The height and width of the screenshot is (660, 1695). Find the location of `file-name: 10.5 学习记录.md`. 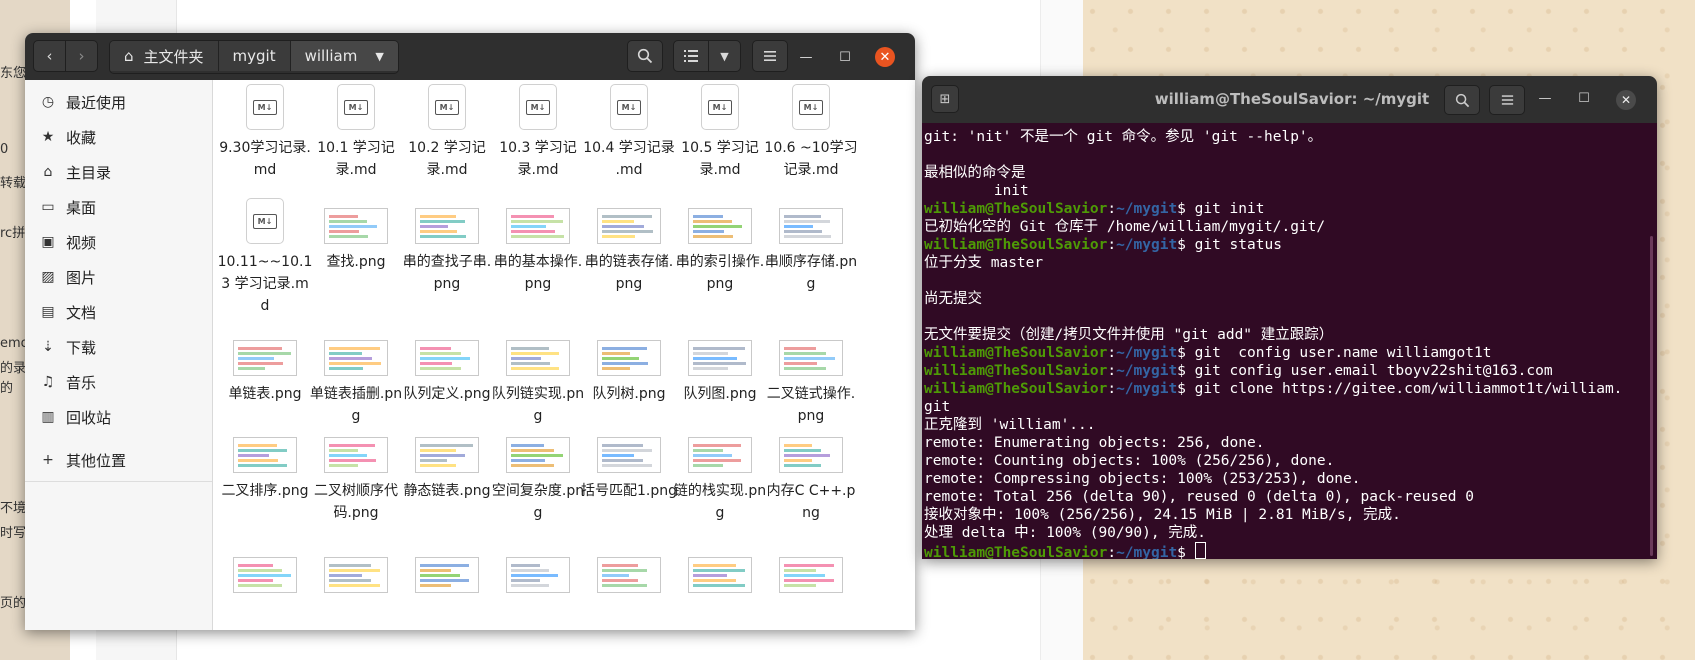

file-name: 10.5 学习记录.md is located at coordinates (720, 159).